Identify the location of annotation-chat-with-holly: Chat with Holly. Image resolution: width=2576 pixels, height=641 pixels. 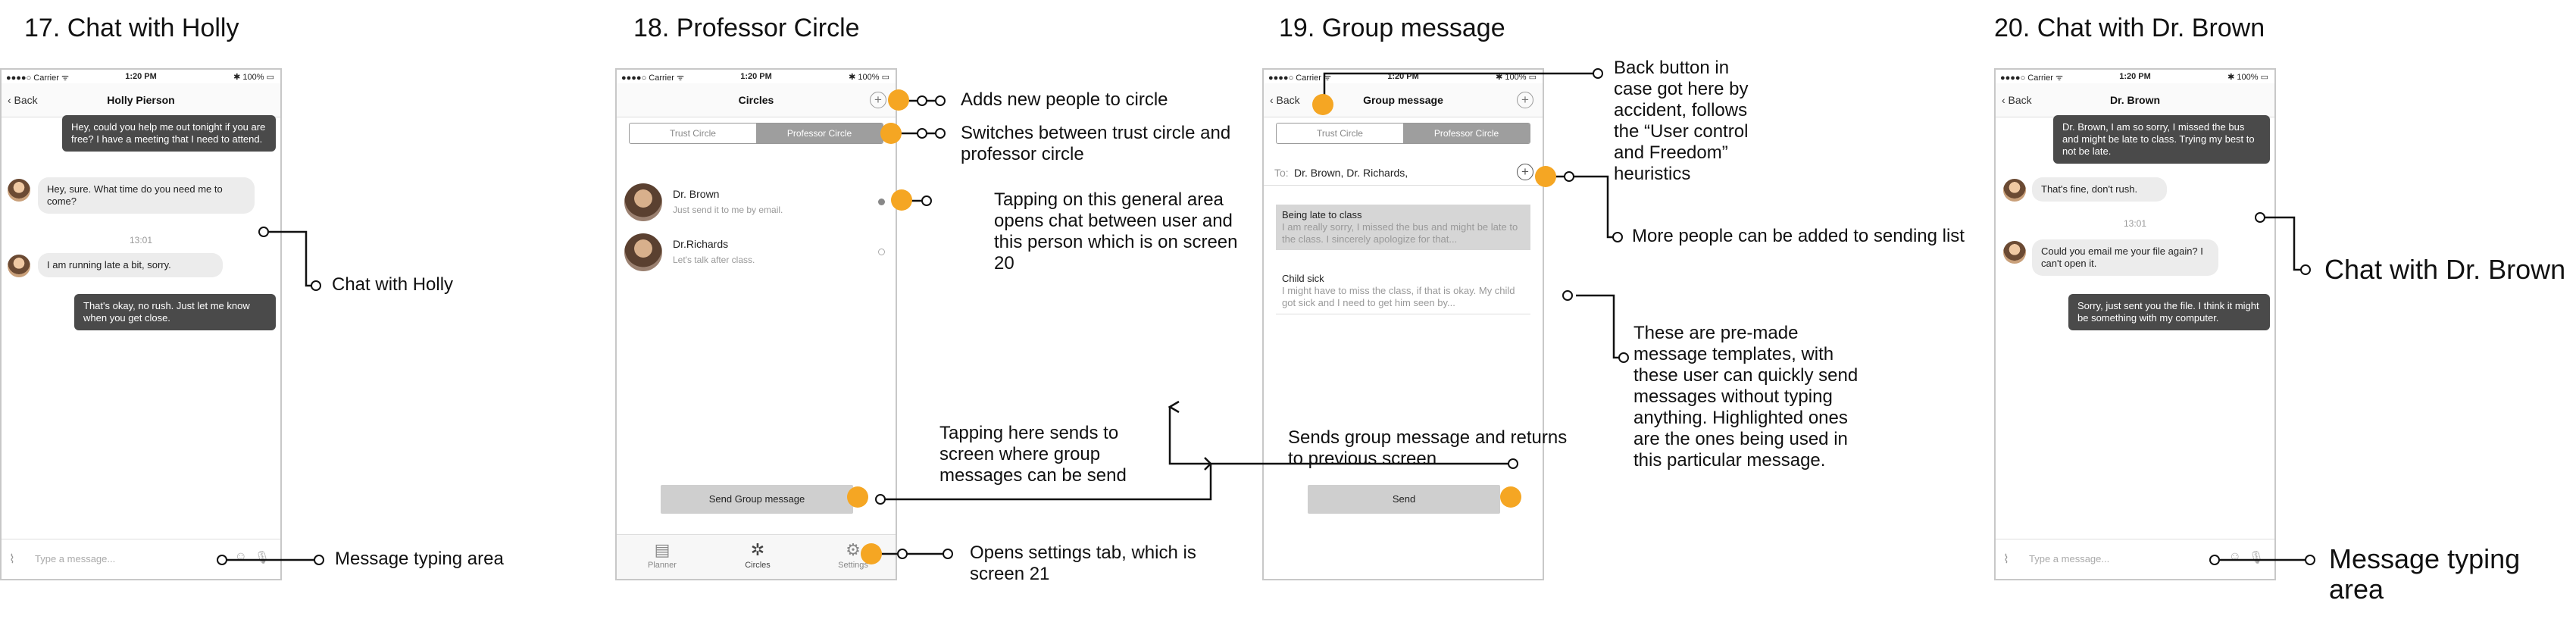
(393, 284).